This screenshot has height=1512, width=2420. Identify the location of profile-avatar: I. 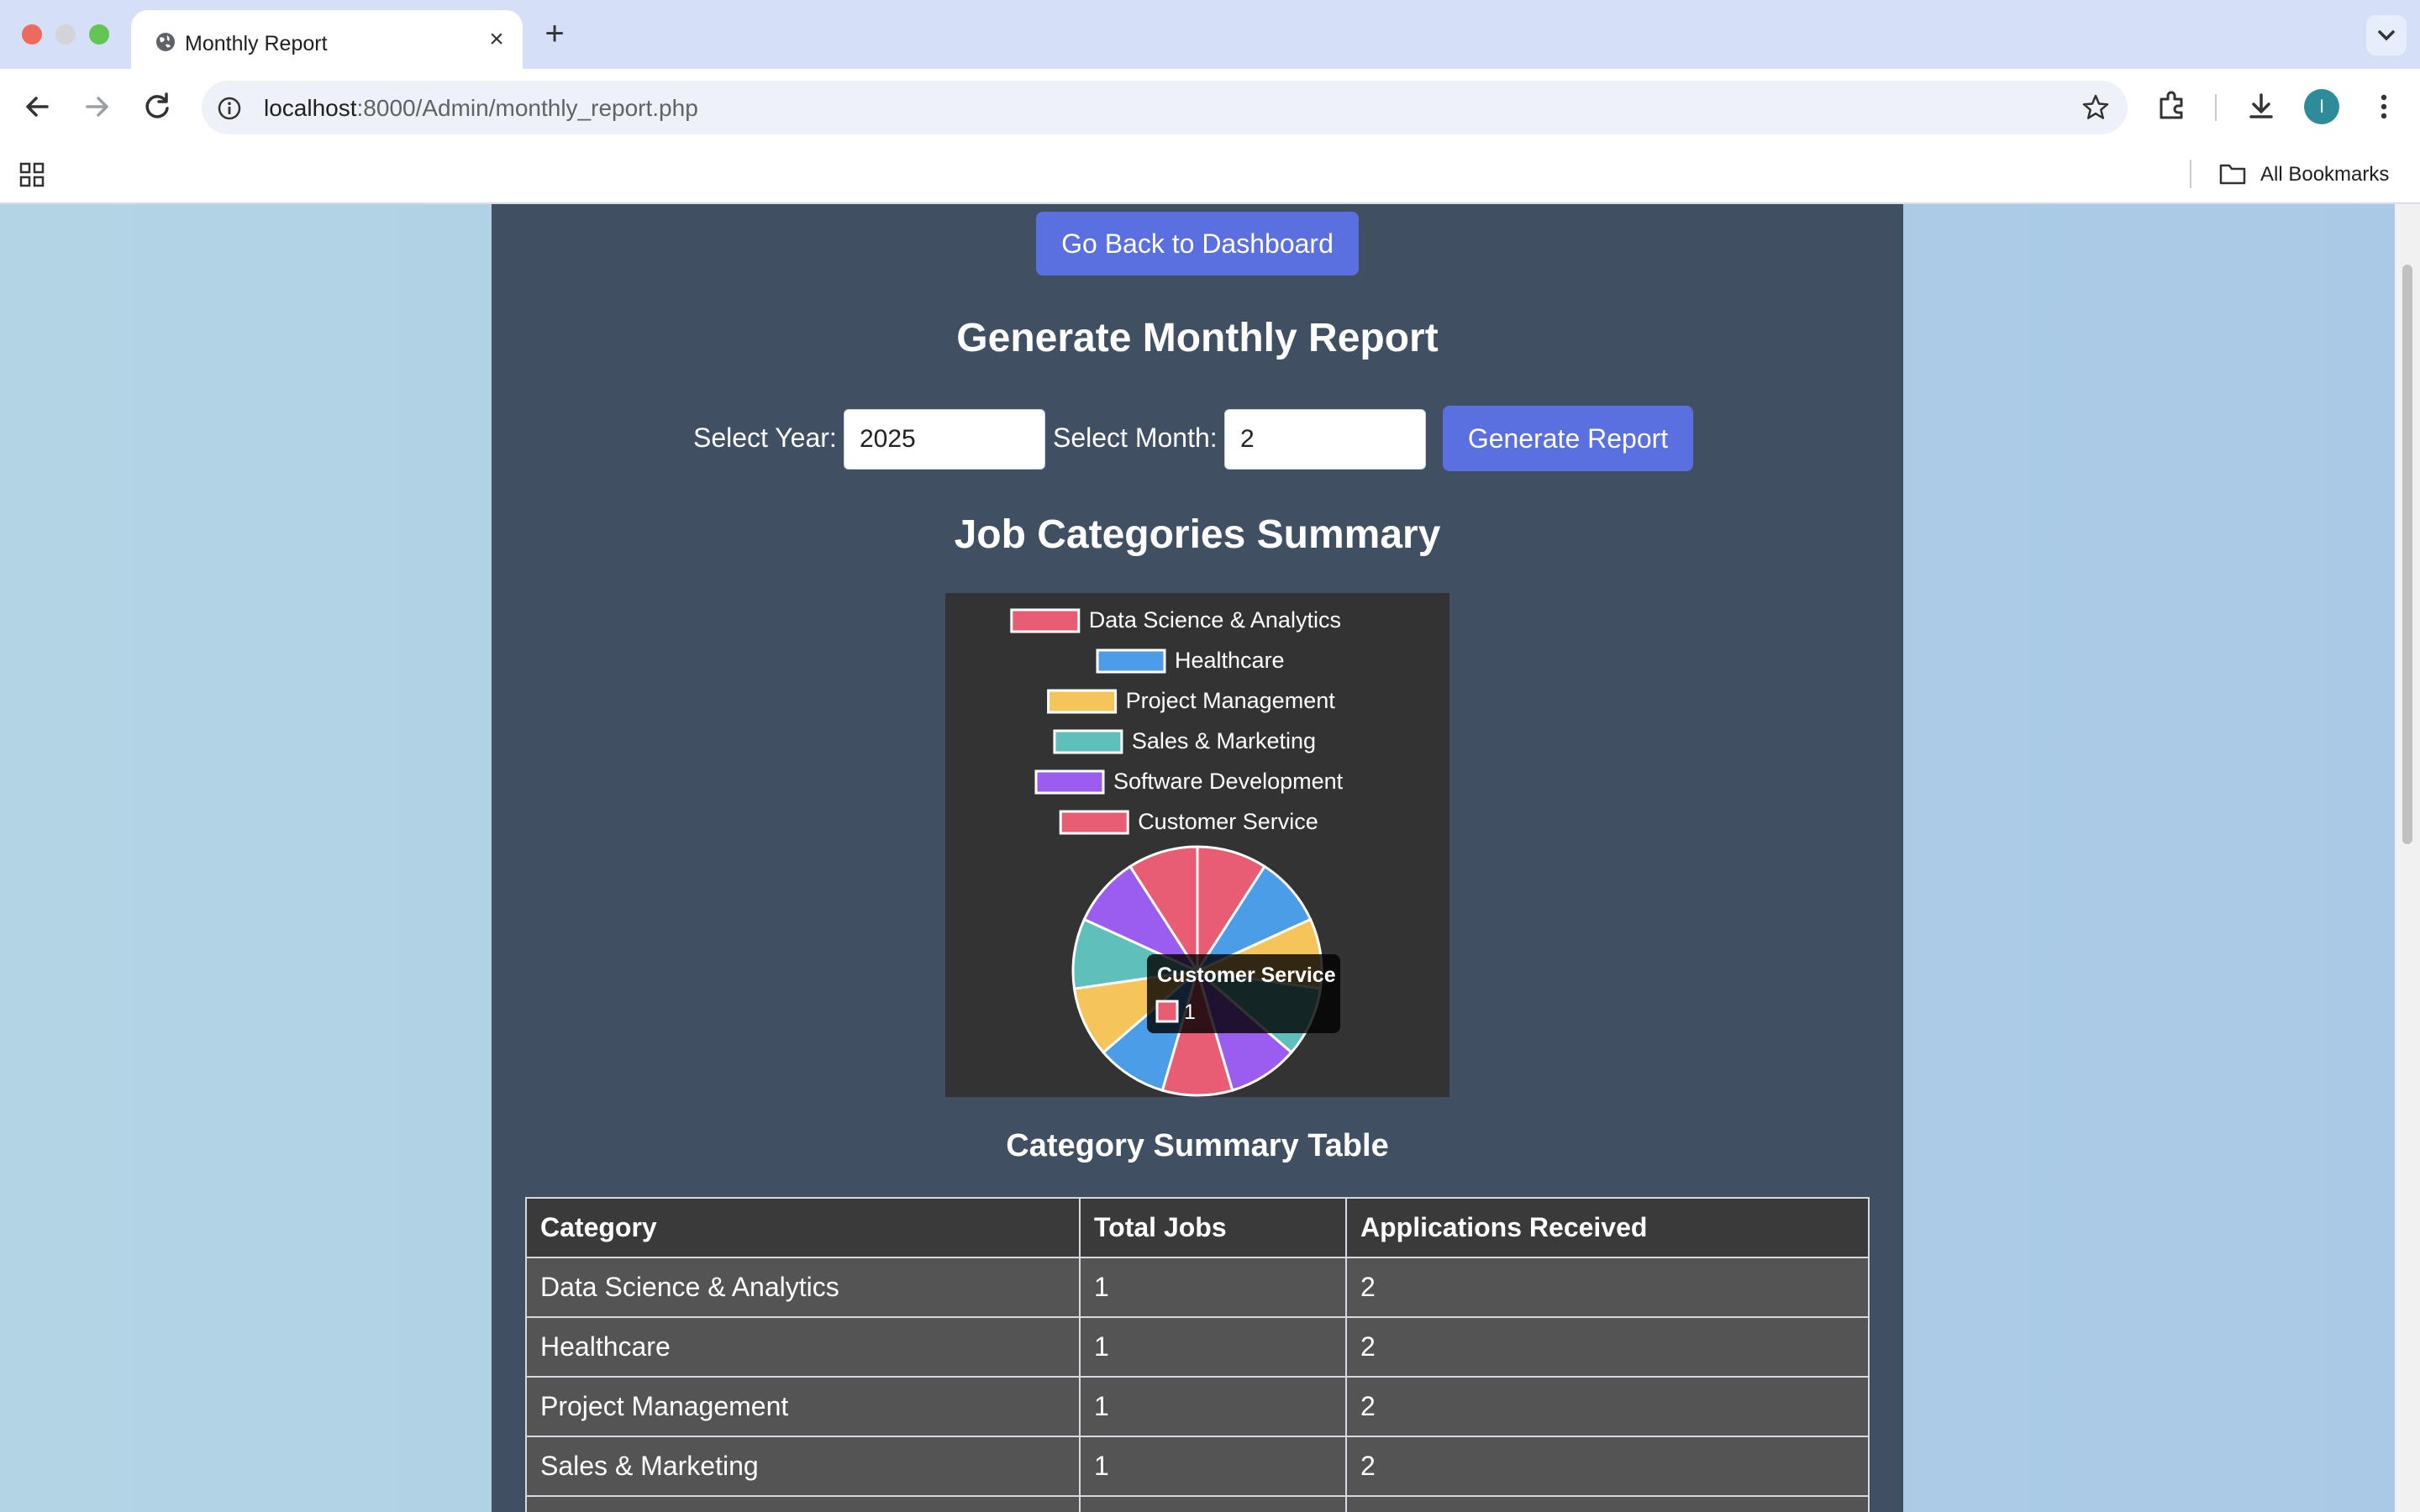
(2322, 106).